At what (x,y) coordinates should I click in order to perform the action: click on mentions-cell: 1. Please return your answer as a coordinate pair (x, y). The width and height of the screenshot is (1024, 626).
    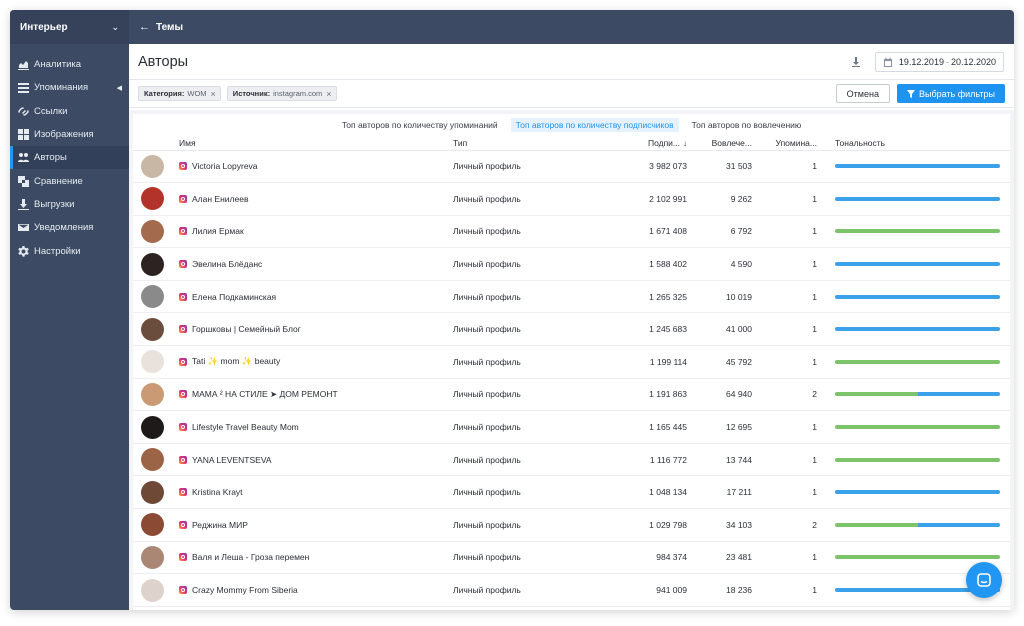
    Looking at the image, I should click on (784, 167).